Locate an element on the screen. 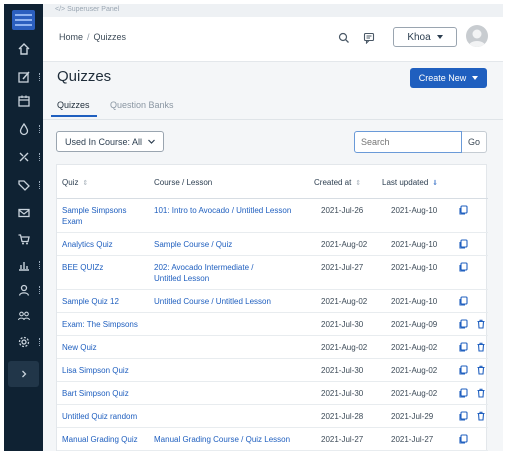 The height and width of the screenshot is (456, 516). app-logo-icon is located at coordinates (23, 20).